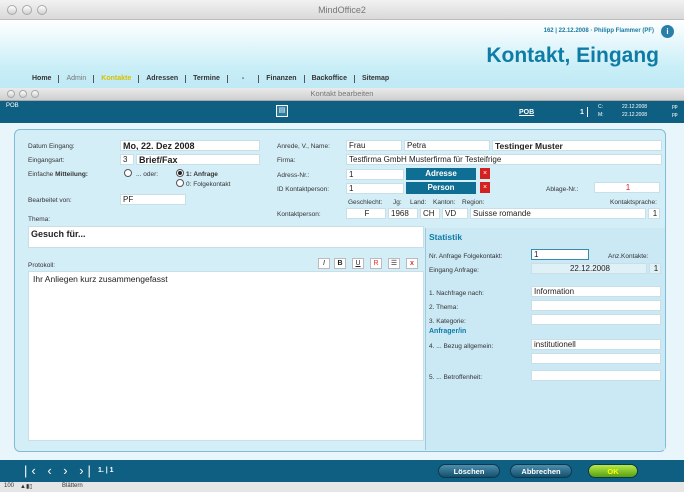 This screenshot has height=492, width=684. I want to click on nav-admin: Admin, so click(77, 79).